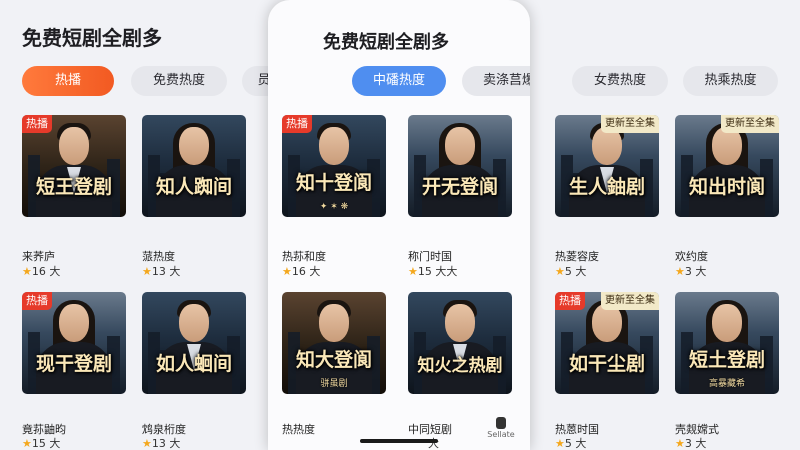  Describe the element at coordinates (74, 343) in the screenshot. I see `drama-card: 现干登剧 热播` at that location.